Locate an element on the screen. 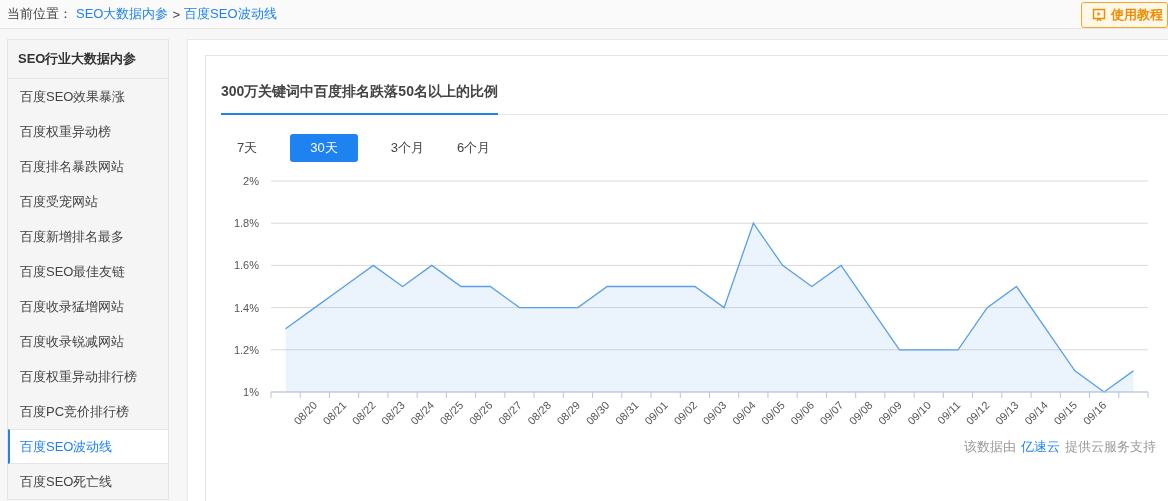  breadcrumb-link: SEO大数据内参 is located at coordinates (122, 14).